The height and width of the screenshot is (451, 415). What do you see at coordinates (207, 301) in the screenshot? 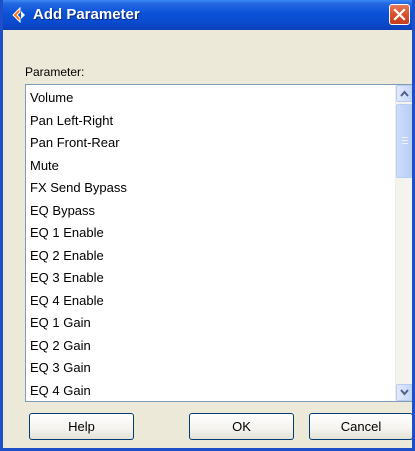
I see `list-item: EQ 4 Enable` at bounding box center [207, 301].